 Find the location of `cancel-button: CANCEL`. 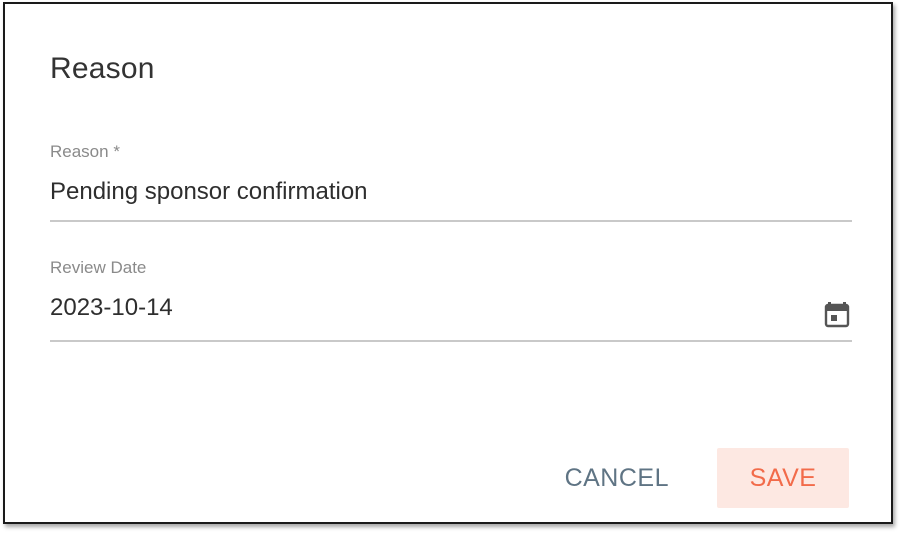

cancel-button: CANCEL is located at coordinates (617, 478).